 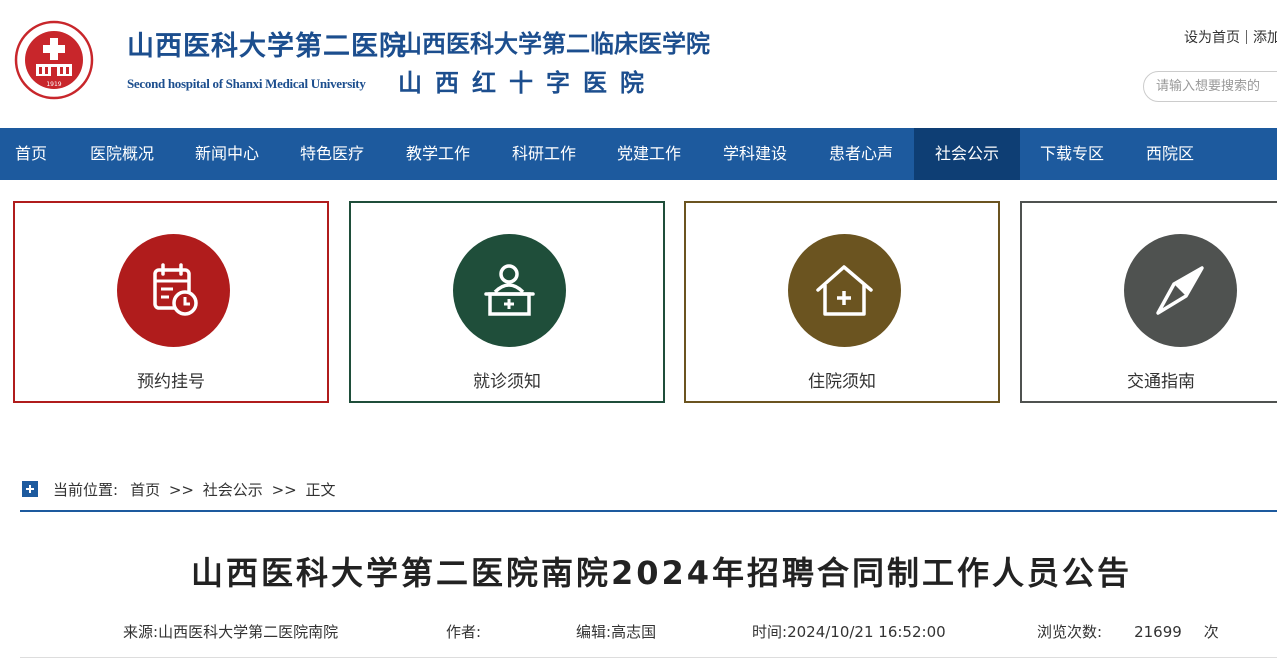 What do you see at coordinates (267, 43) in the screenshot?
I see `hospital-name: 山西医科大学第二医院` at bounding box center [267, 43].